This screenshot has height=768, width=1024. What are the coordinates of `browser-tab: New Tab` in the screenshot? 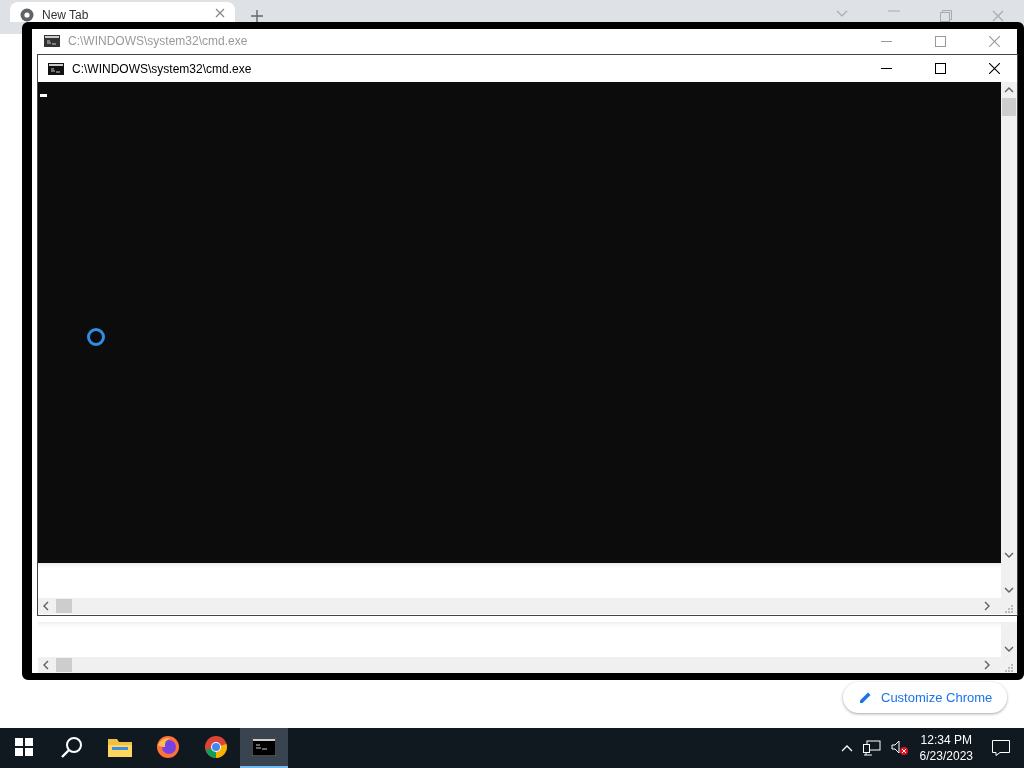 It's located at (122, 12).